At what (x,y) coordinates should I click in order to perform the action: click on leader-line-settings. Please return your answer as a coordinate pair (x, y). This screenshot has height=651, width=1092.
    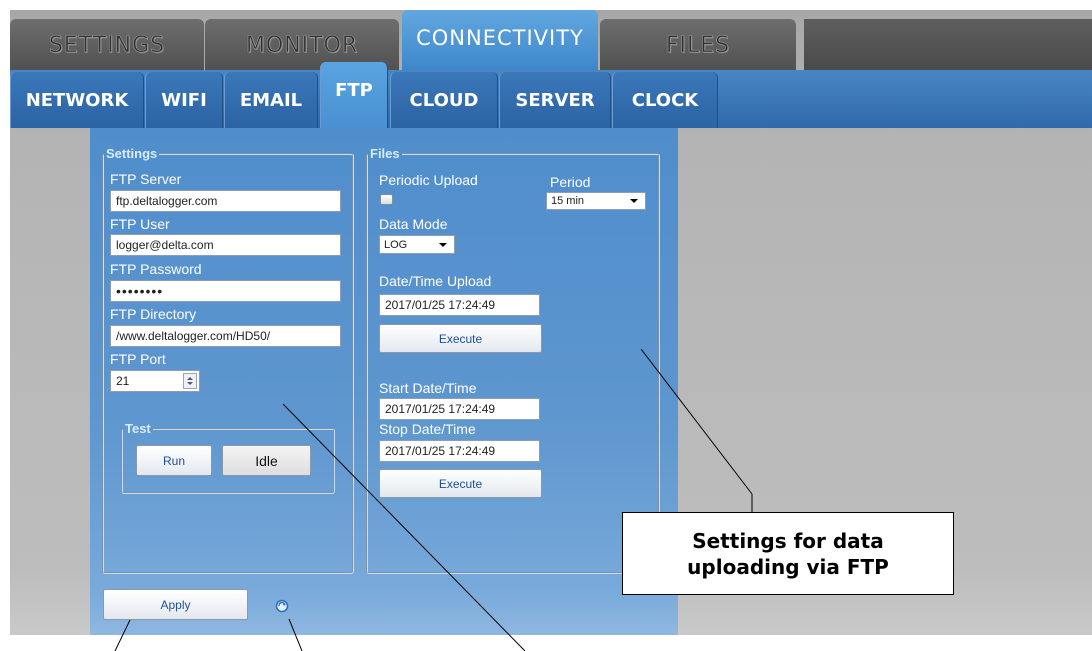
    Looking at the image, I should click on (404, 527).